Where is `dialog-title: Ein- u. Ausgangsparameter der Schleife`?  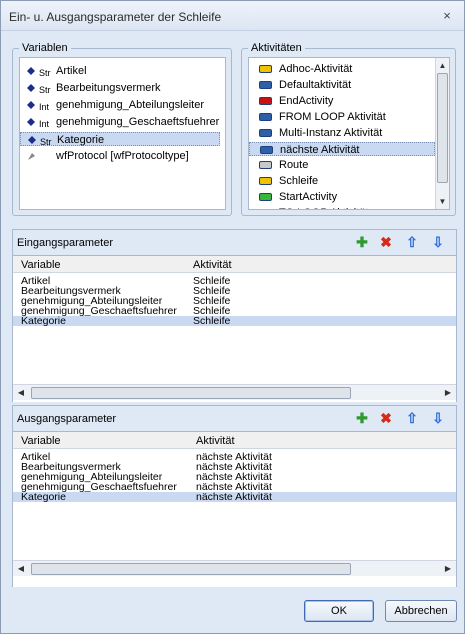 dialog-title: Ein- u. Ausgangsparameter der Schleife is located at coordinates (115, 17).